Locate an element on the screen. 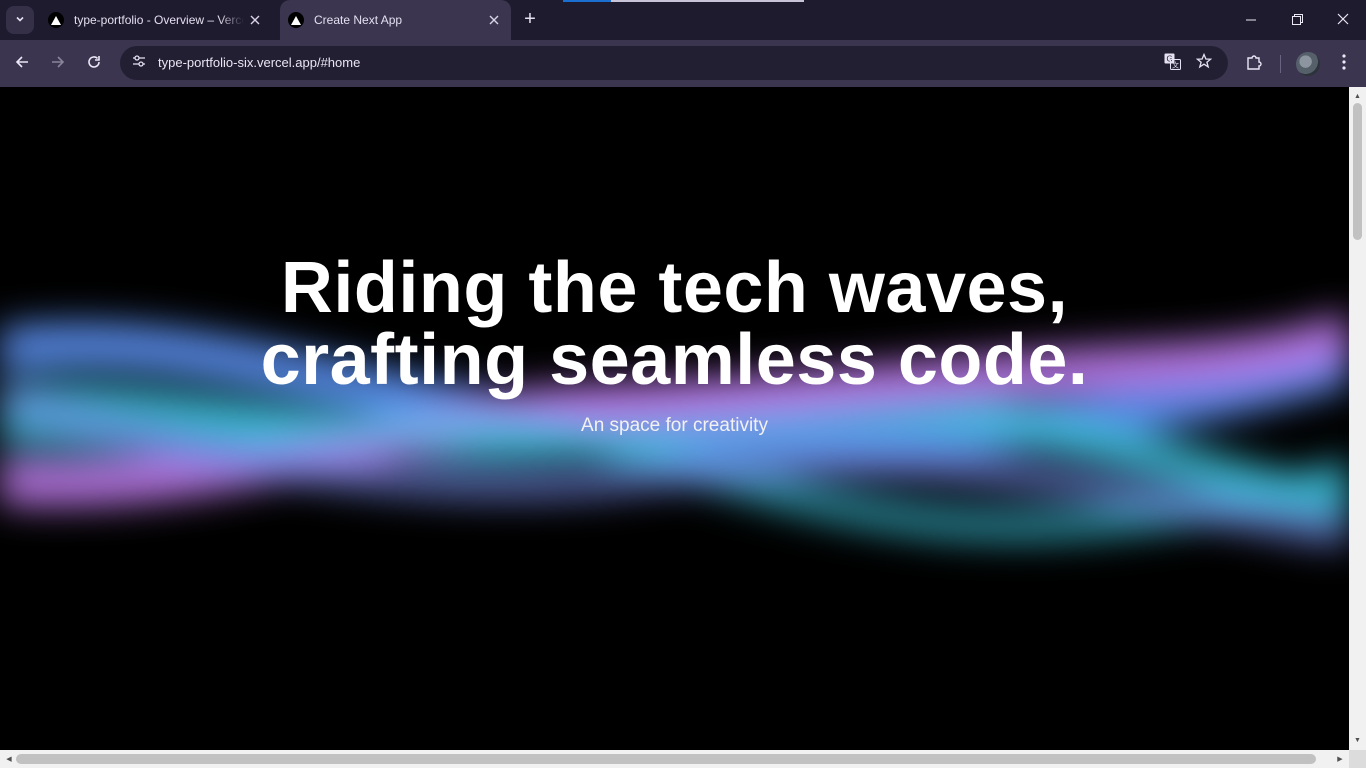  restore-icon is located at coordinates (1297, 20).